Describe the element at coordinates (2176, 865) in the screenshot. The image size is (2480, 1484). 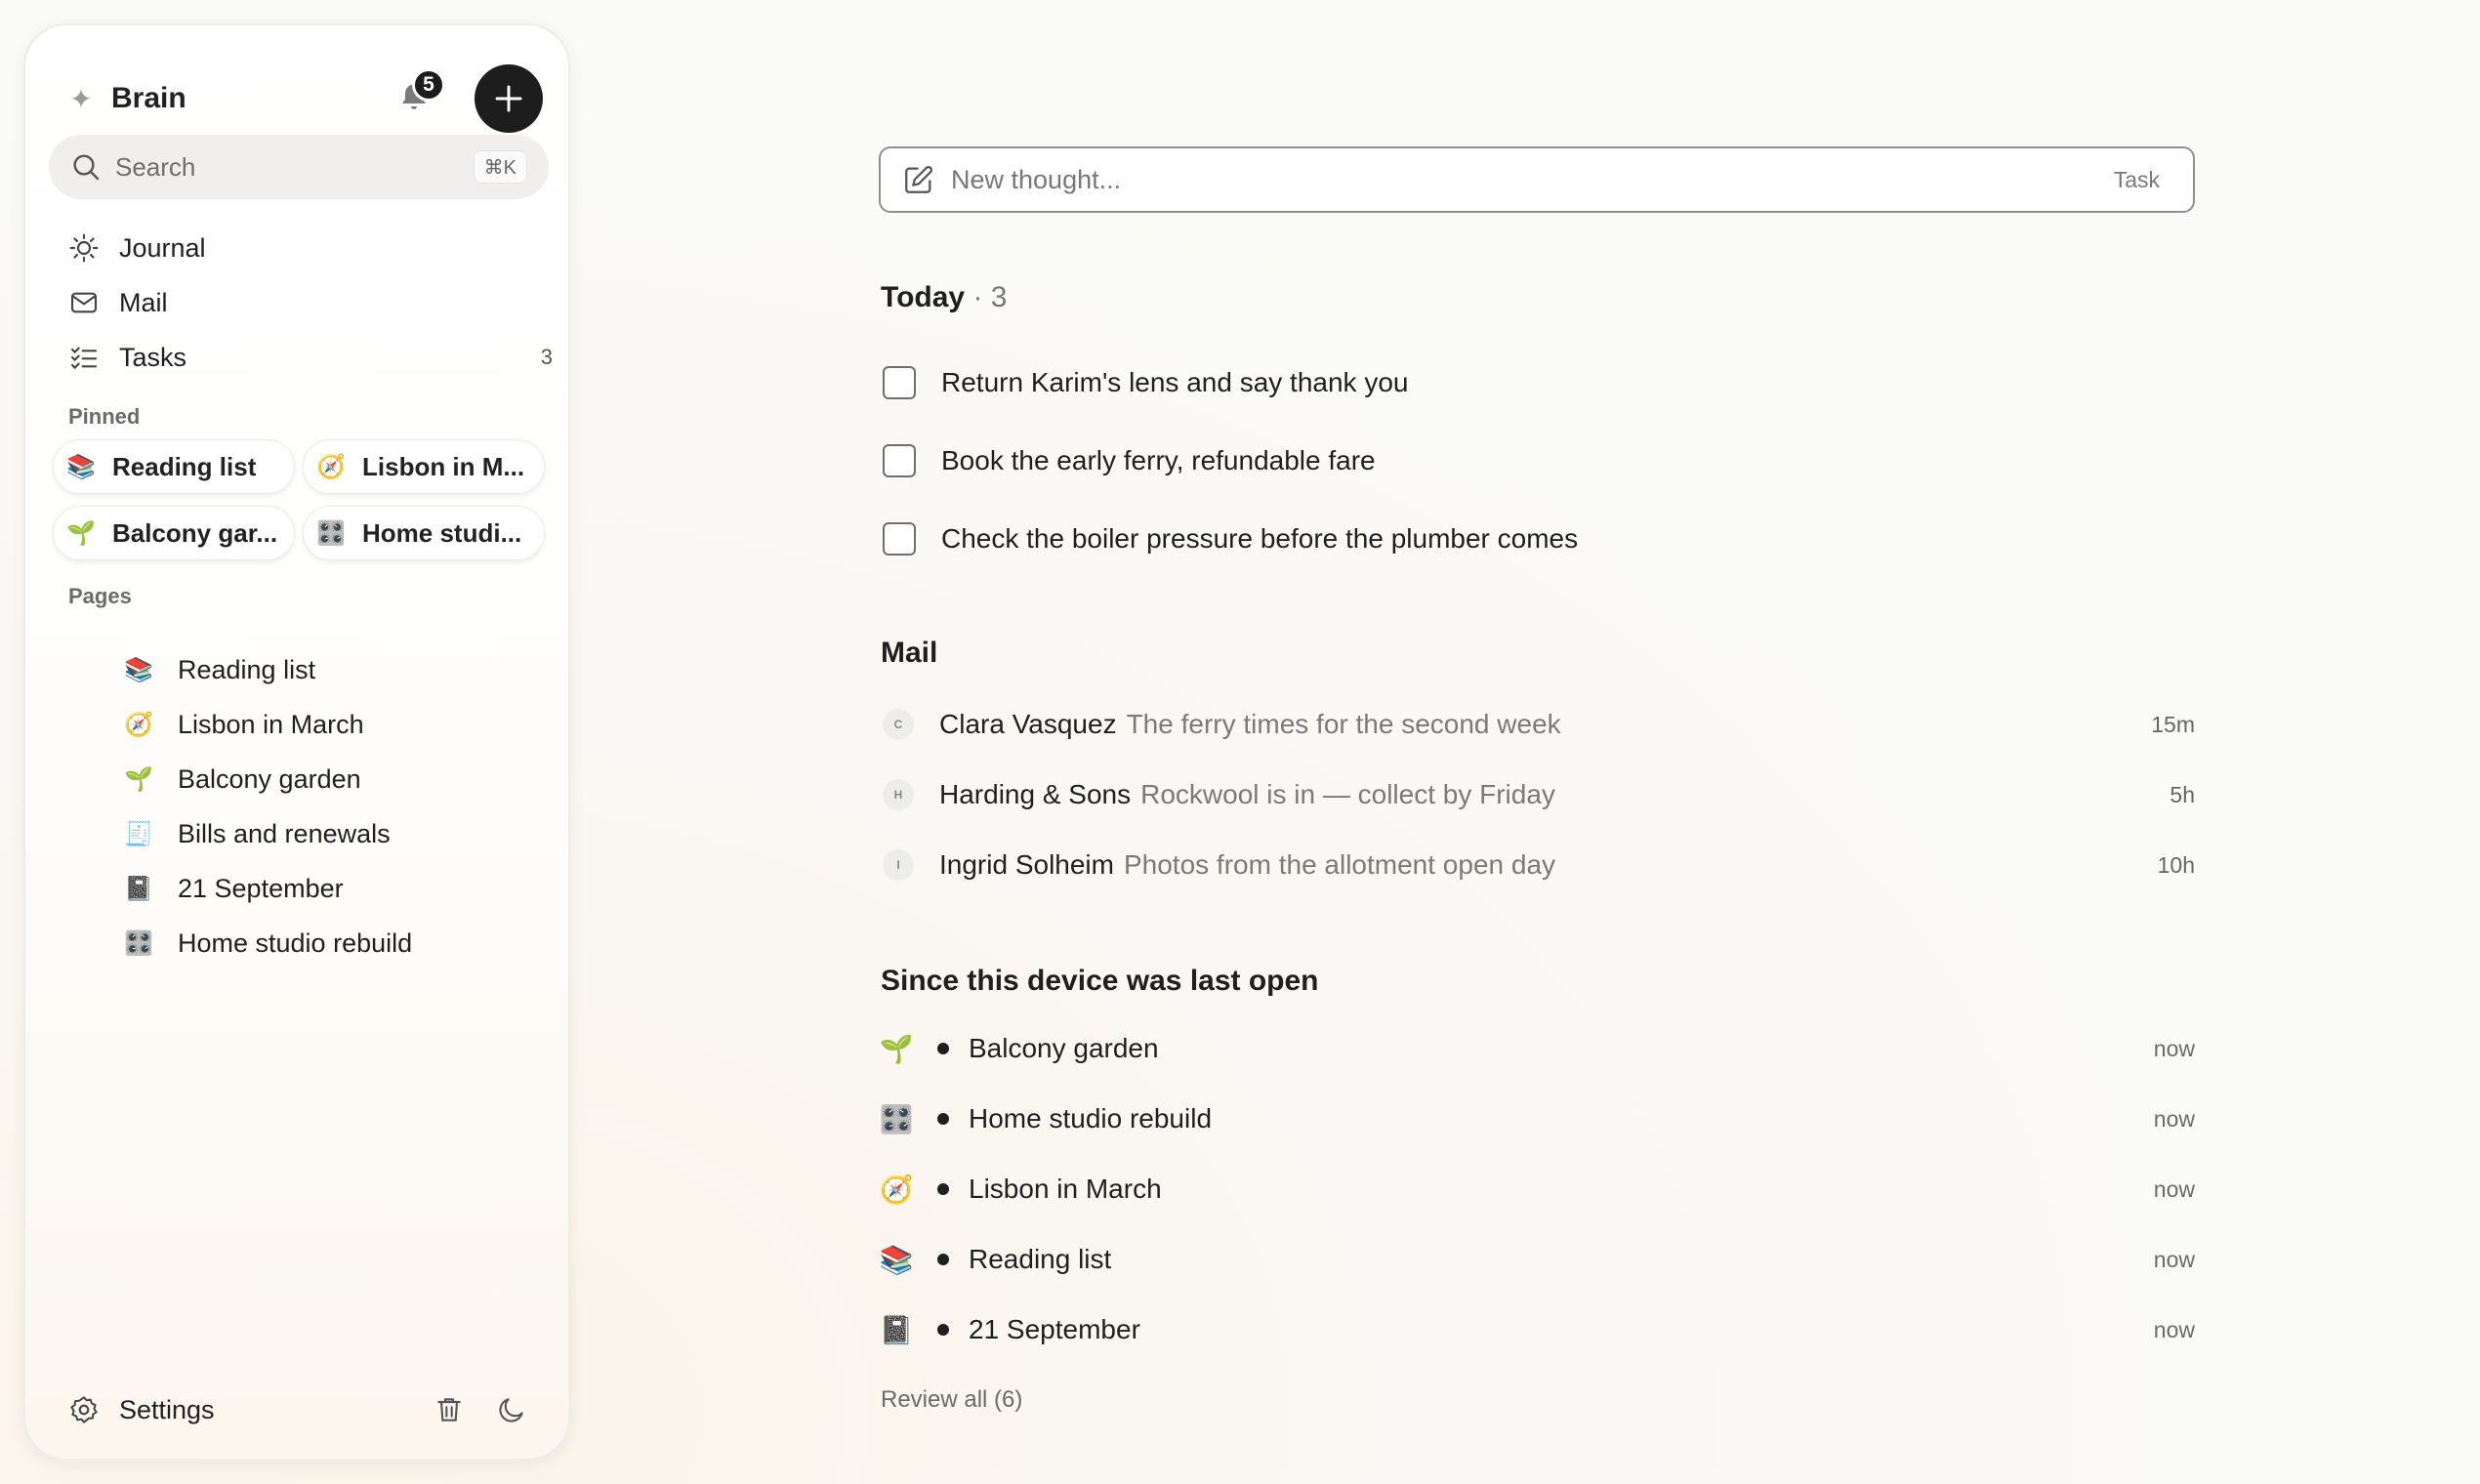
I see `mail-time: 10h` at that location.